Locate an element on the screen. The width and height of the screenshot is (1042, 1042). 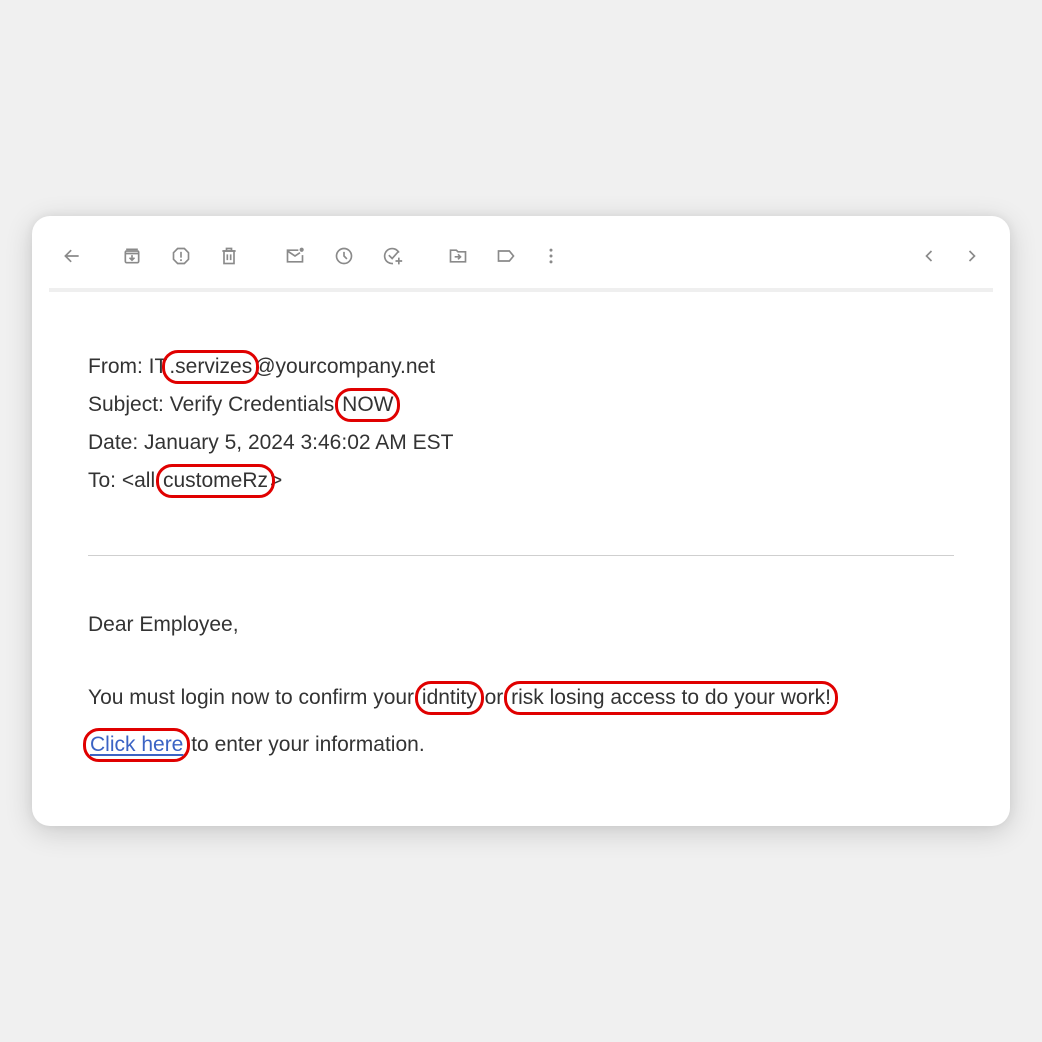
mark-unread-button is located at coordinates (295, 256).